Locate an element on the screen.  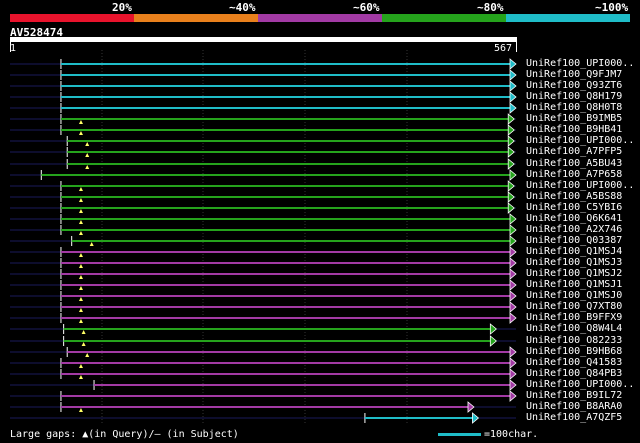
hit-label: UniRef100_A5BU43 is located at coordinates (574, 164).